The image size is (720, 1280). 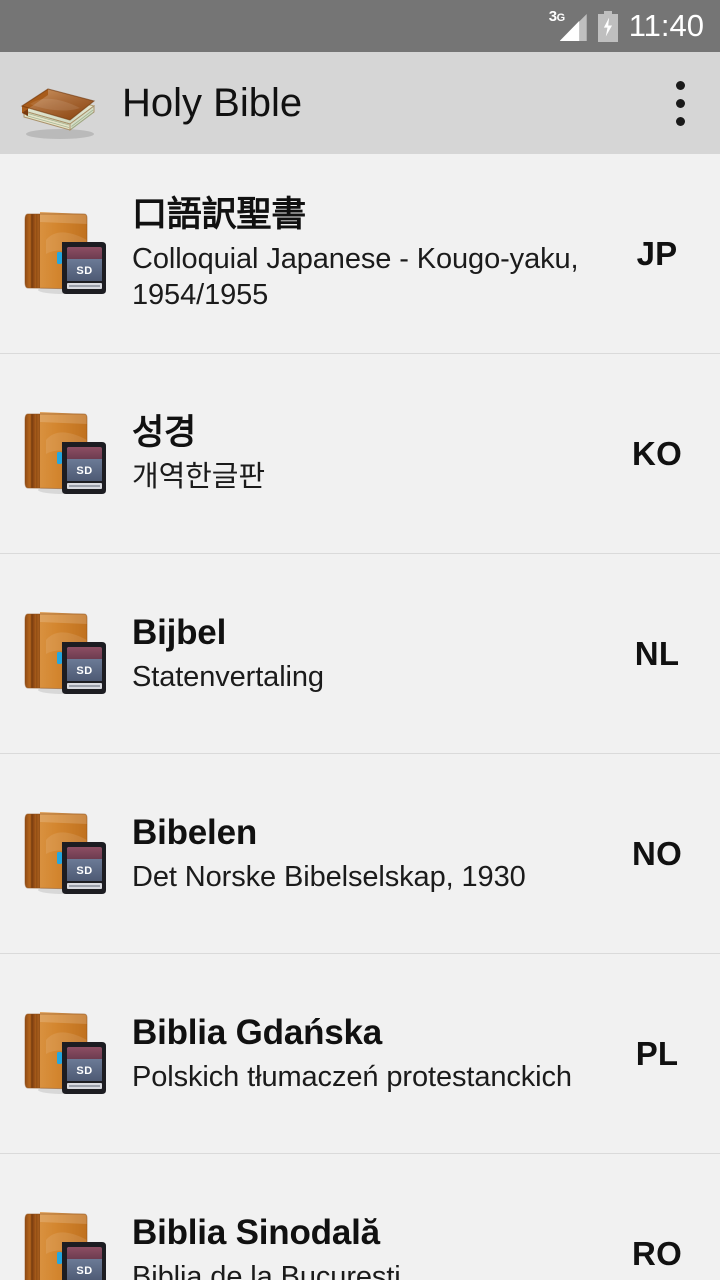 I want to click on list-item-title: Bibelen, so click(x=195, y=833).